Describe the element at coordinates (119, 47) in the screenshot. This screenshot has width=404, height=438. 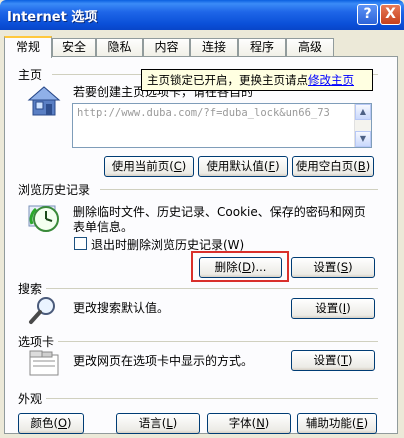
I see `tab-privacy: 隐私` at that location.